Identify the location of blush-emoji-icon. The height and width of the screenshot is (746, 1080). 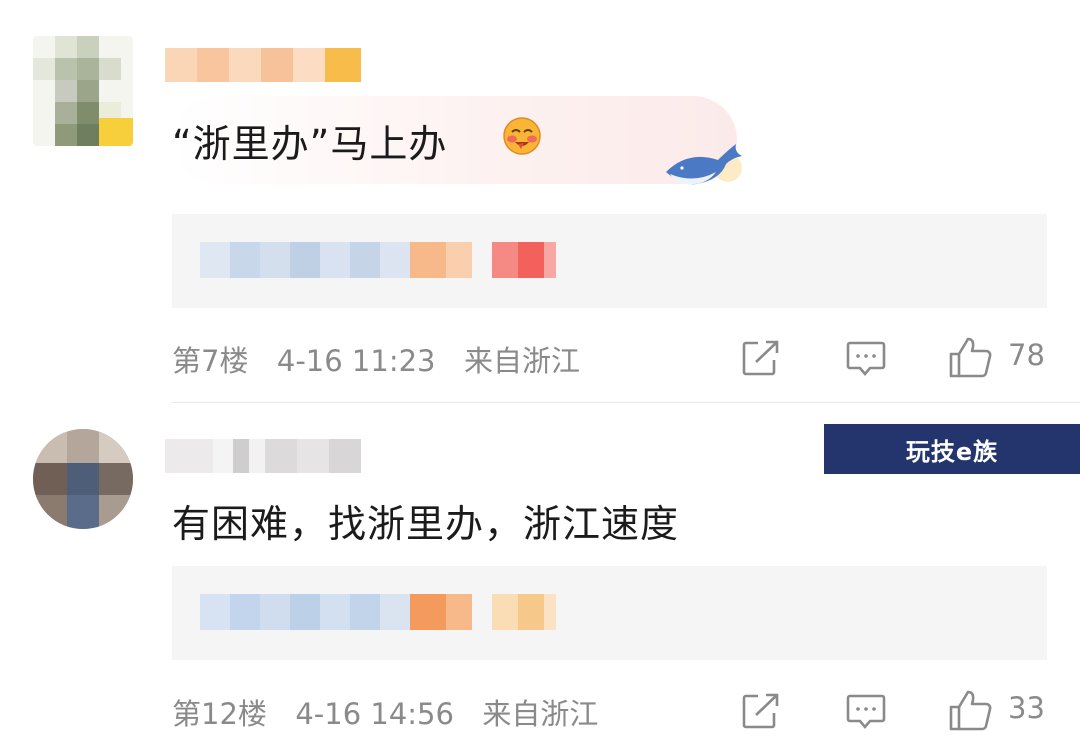
(522, 136).